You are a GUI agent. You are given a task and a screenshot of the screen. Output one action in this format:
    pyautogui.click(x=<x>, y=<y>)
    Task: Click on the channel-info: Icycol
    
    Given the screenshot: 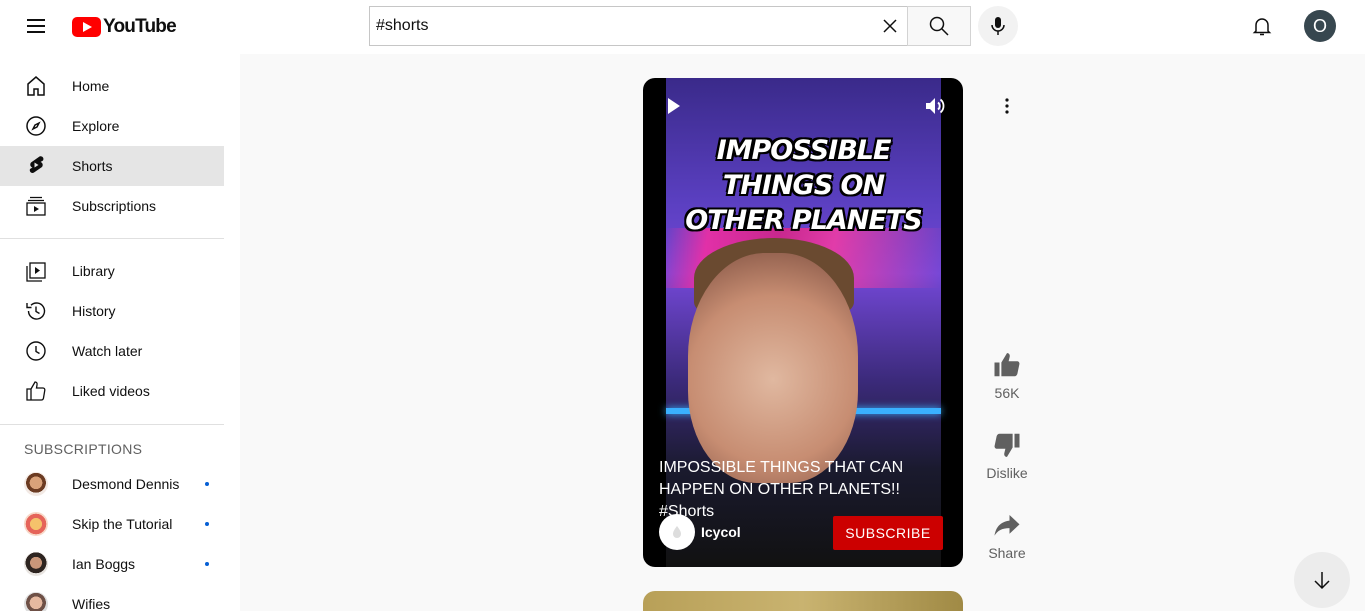 What is the action you would take?
    pyautogui.click(x=700, y=532)
    